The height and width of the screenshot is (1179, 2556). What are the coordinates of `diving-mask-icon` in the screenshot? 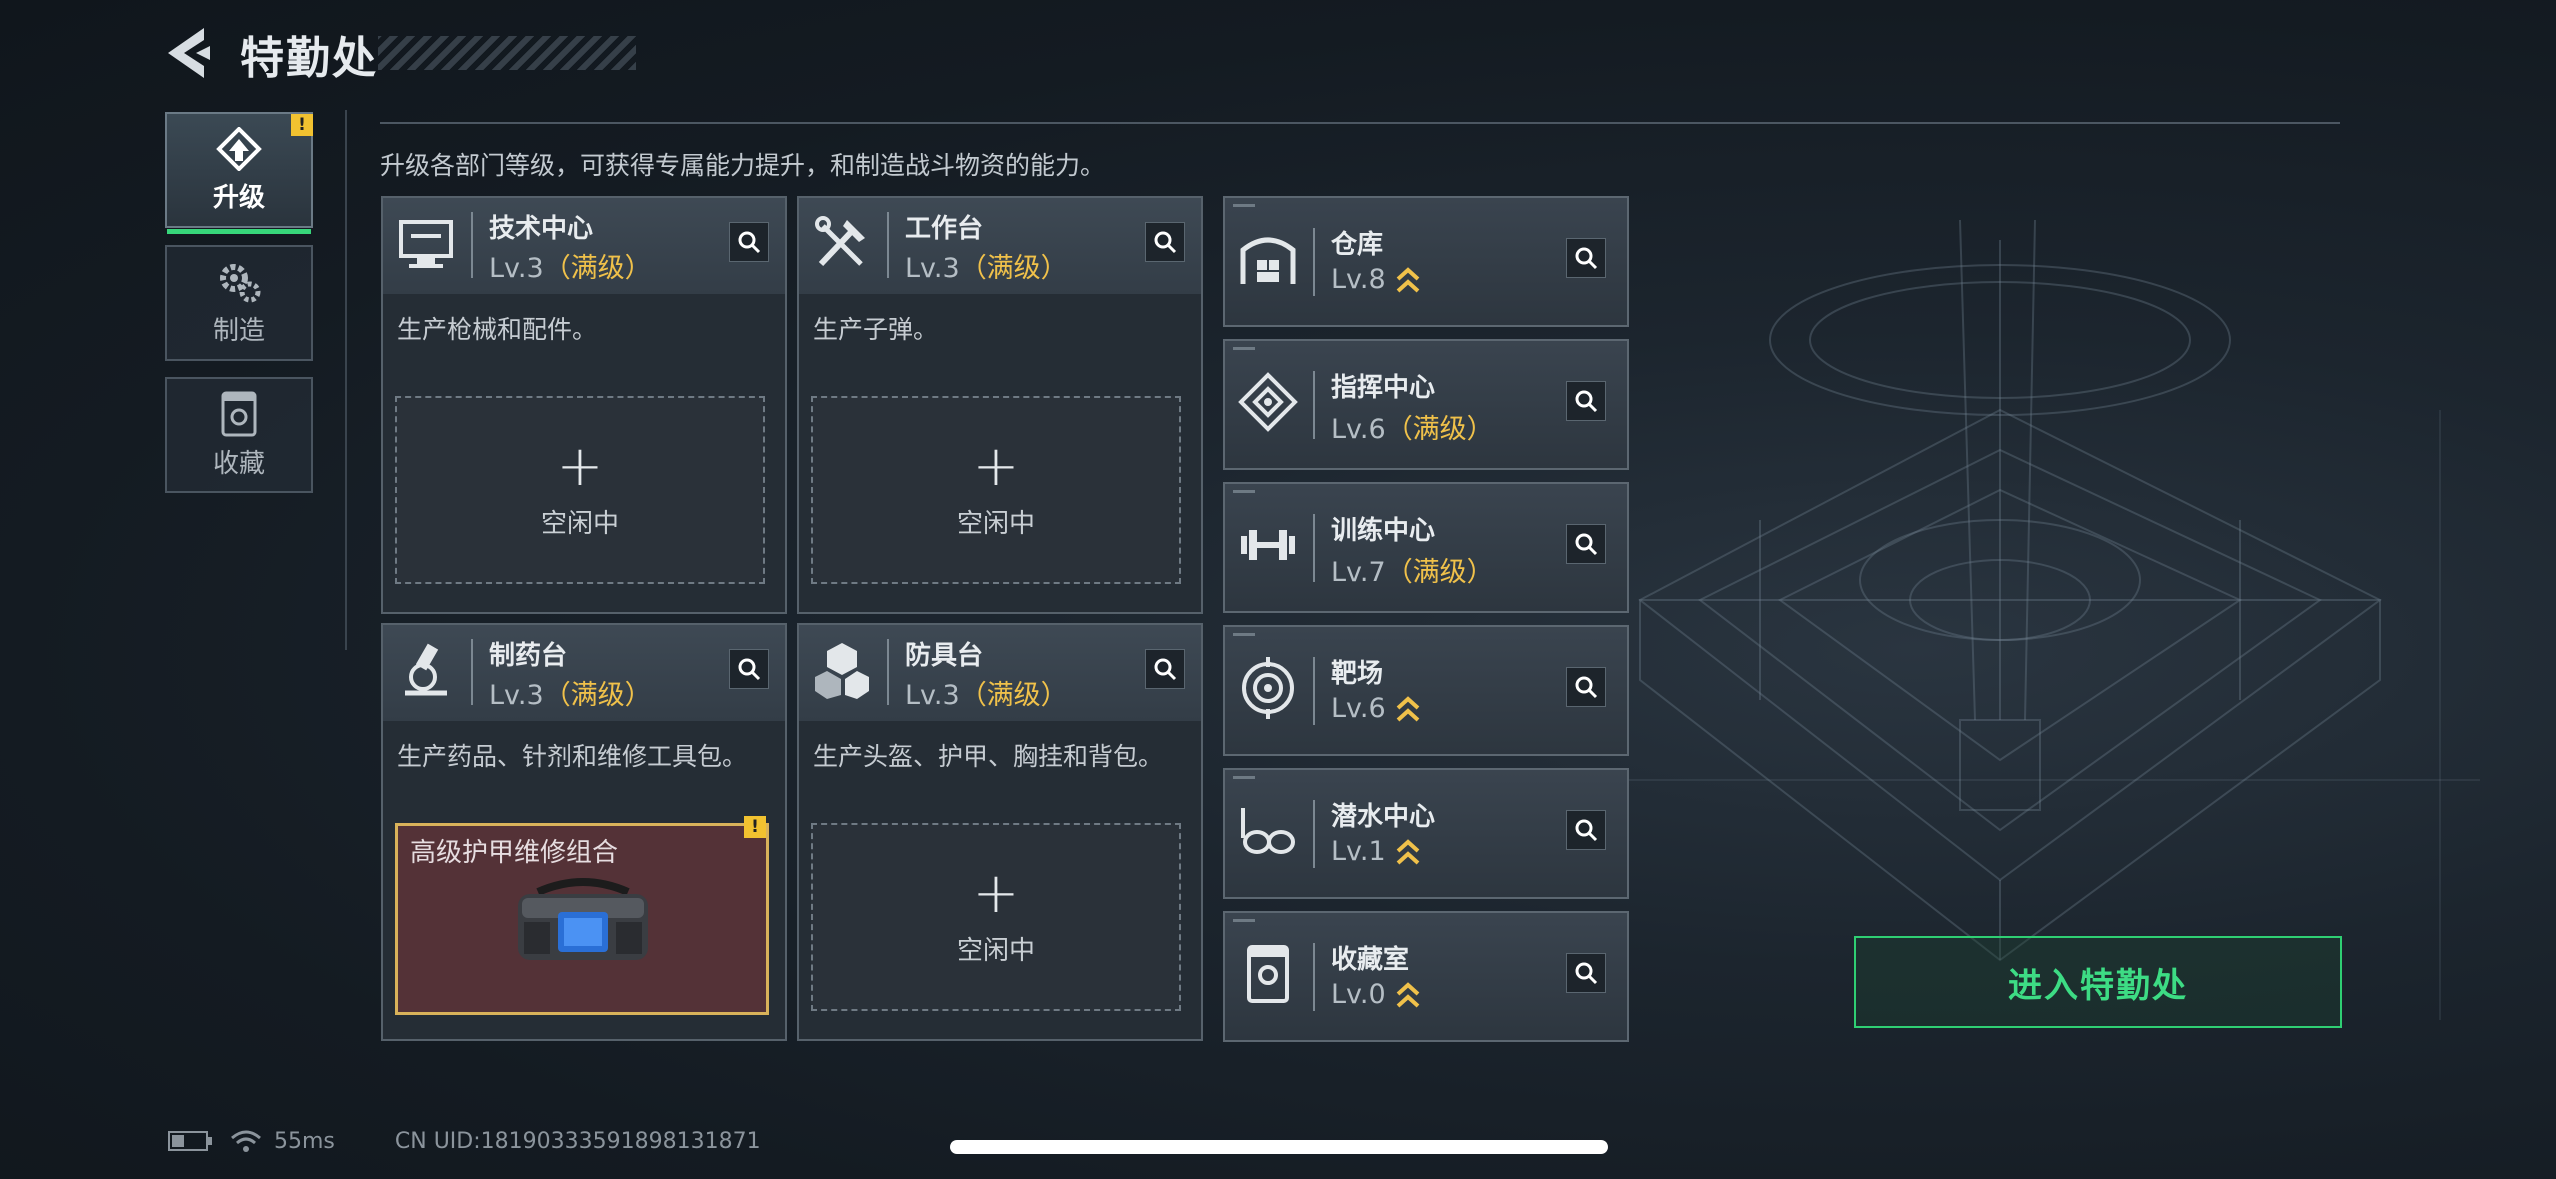 It's located at (1268, 831).